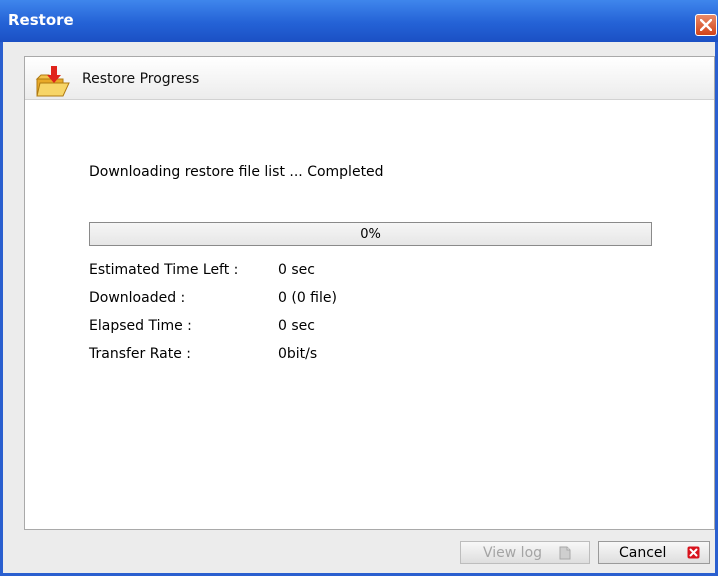 The image size is (718, 576). I want to click on view-log-label: View log, so click(513, 553).